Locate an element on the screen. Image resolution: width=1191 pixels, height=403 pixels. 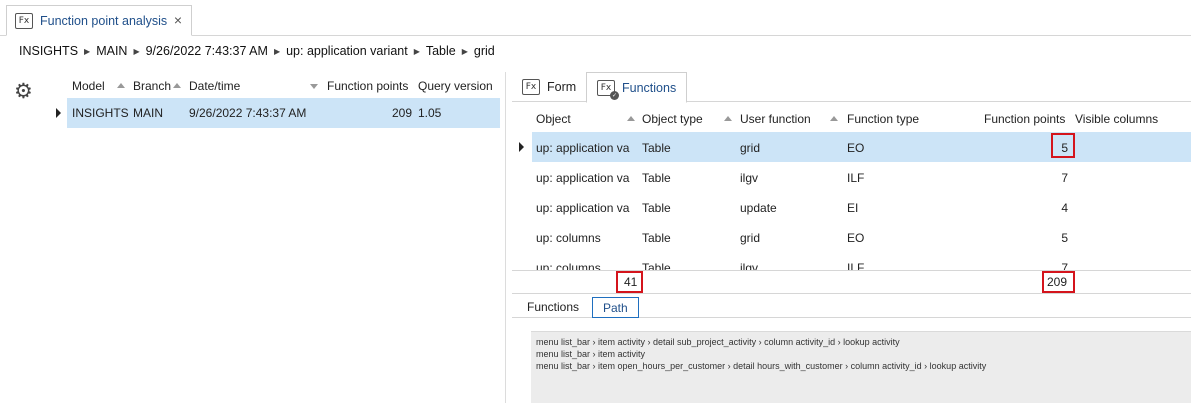
breadcrumb-object: up: application variant is located at coordinates (347, 51).